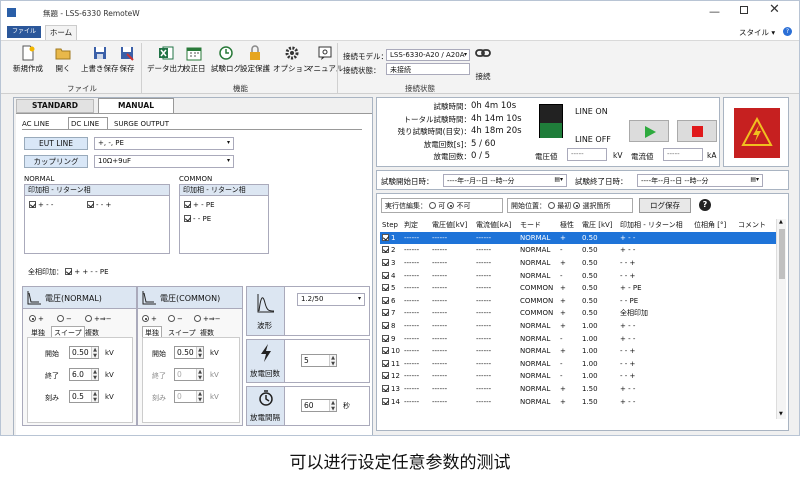  I want to click on setting-protect-button: 設定保護, so click(255, 59).